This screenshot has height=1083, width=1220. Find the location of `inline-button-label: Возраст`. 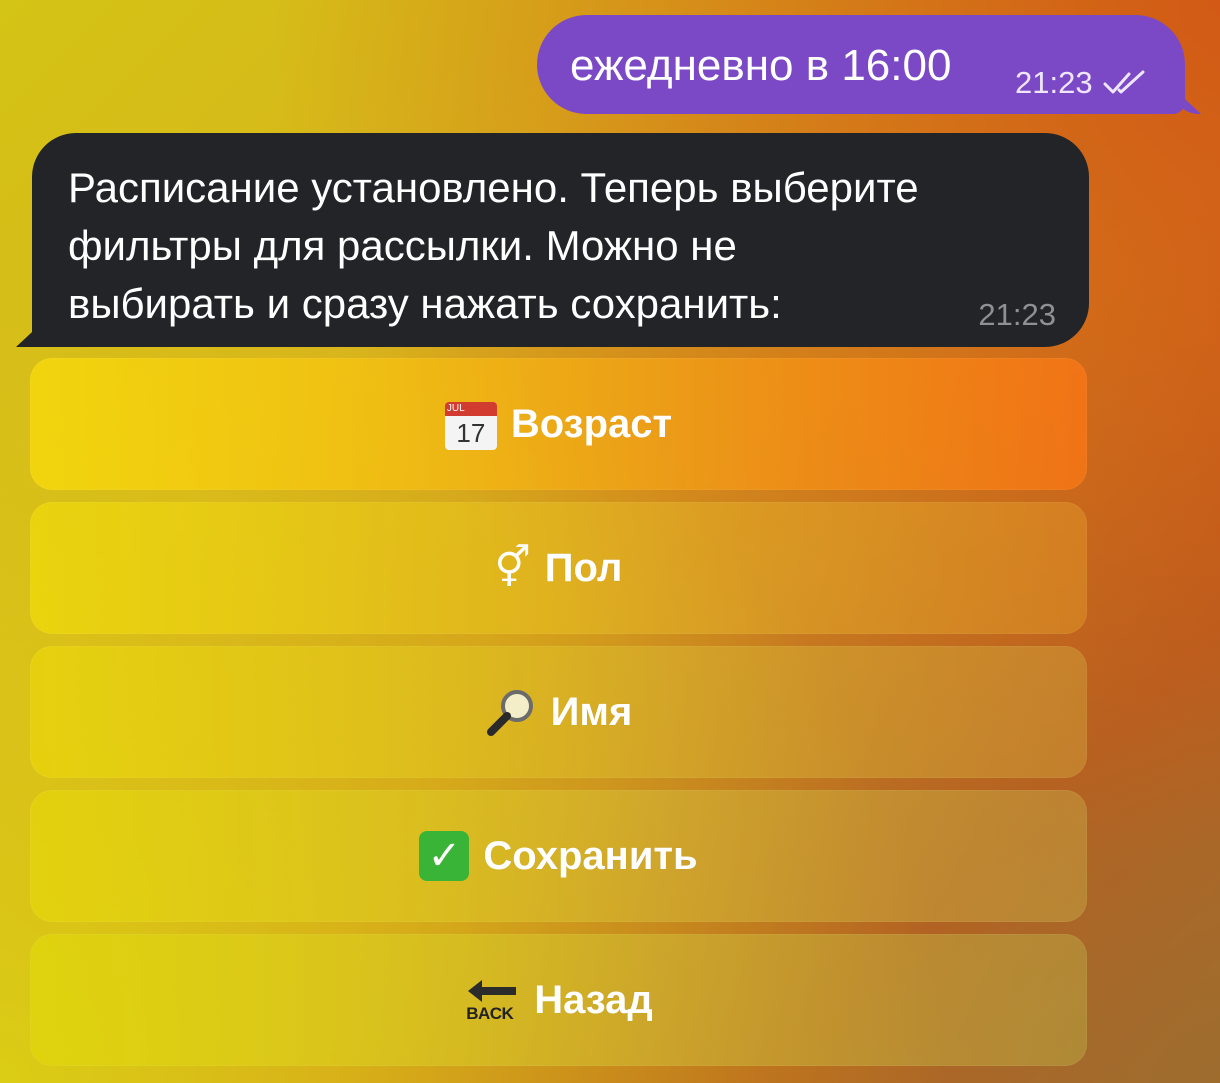

inline-button-label: Возраст is located at coordinates (591, 423).